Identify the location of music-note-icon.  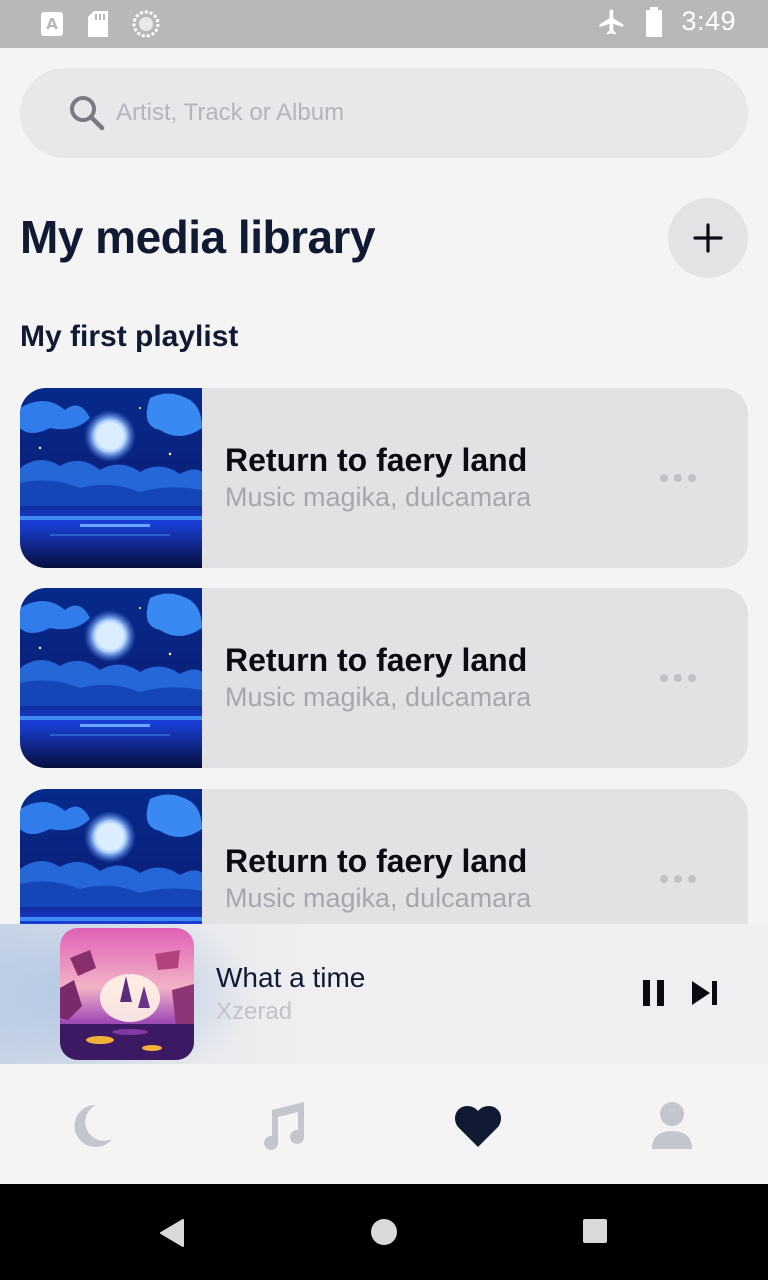
(284, 1126).